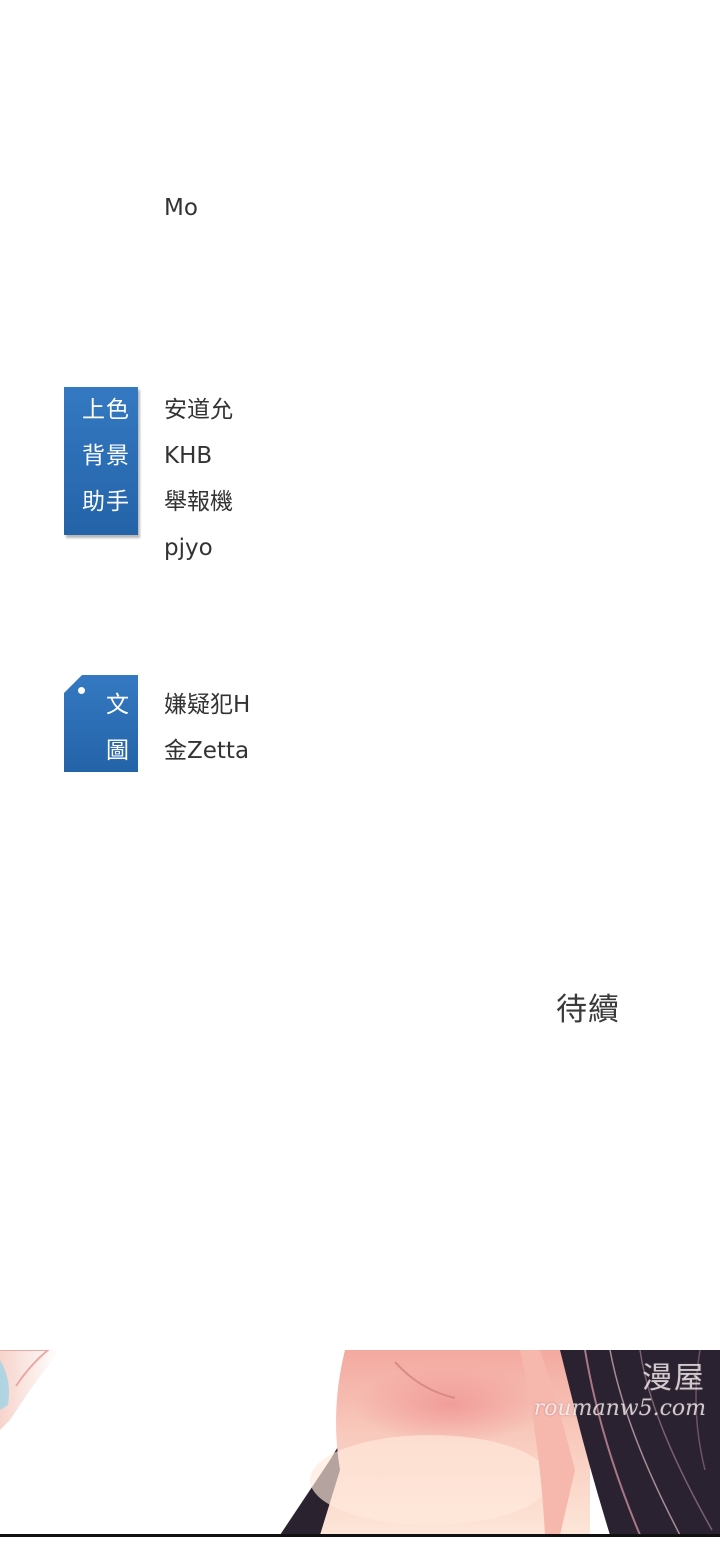 This screenshot has height=1550, width=720. I want to click on credit-name-color-4: pjyo, so click(188, 548).